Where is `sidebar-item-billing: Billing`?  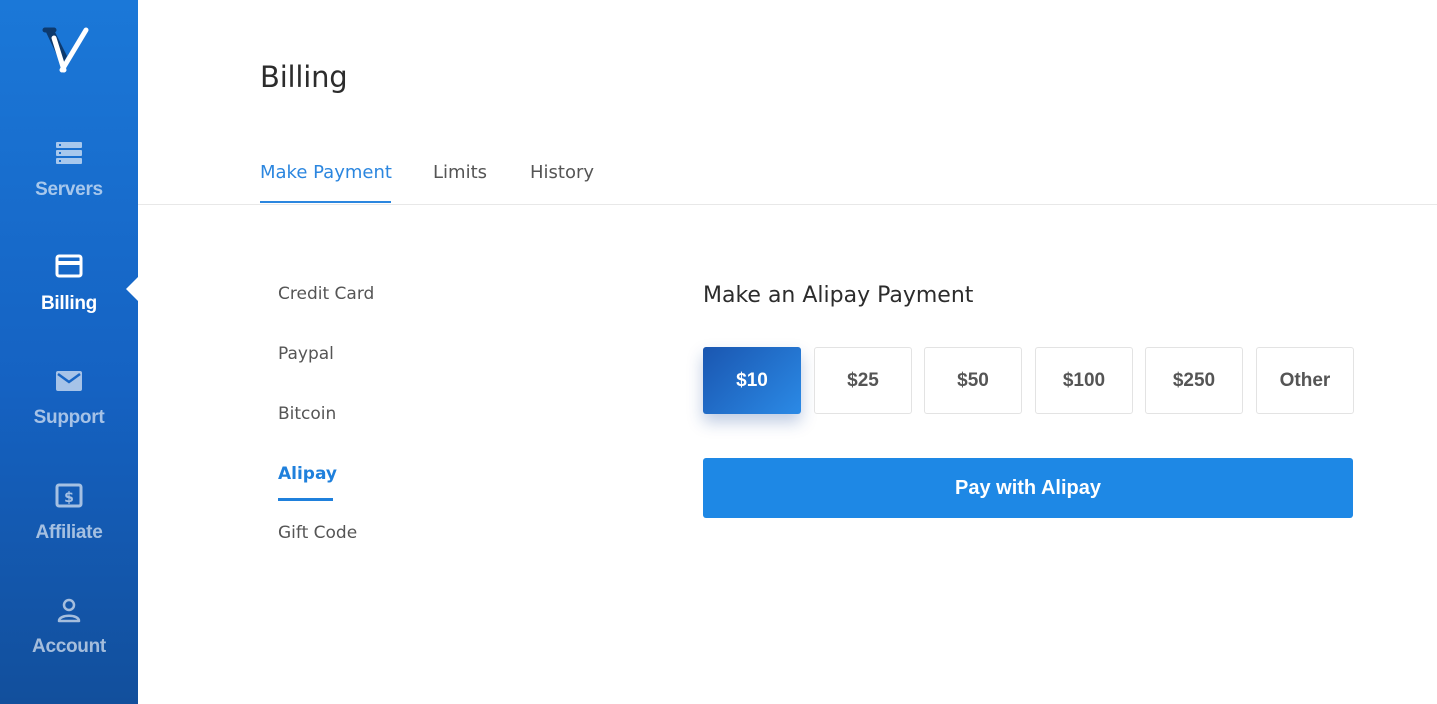 sidebar-item-billing: Billing is located at coordinates (69, 298).